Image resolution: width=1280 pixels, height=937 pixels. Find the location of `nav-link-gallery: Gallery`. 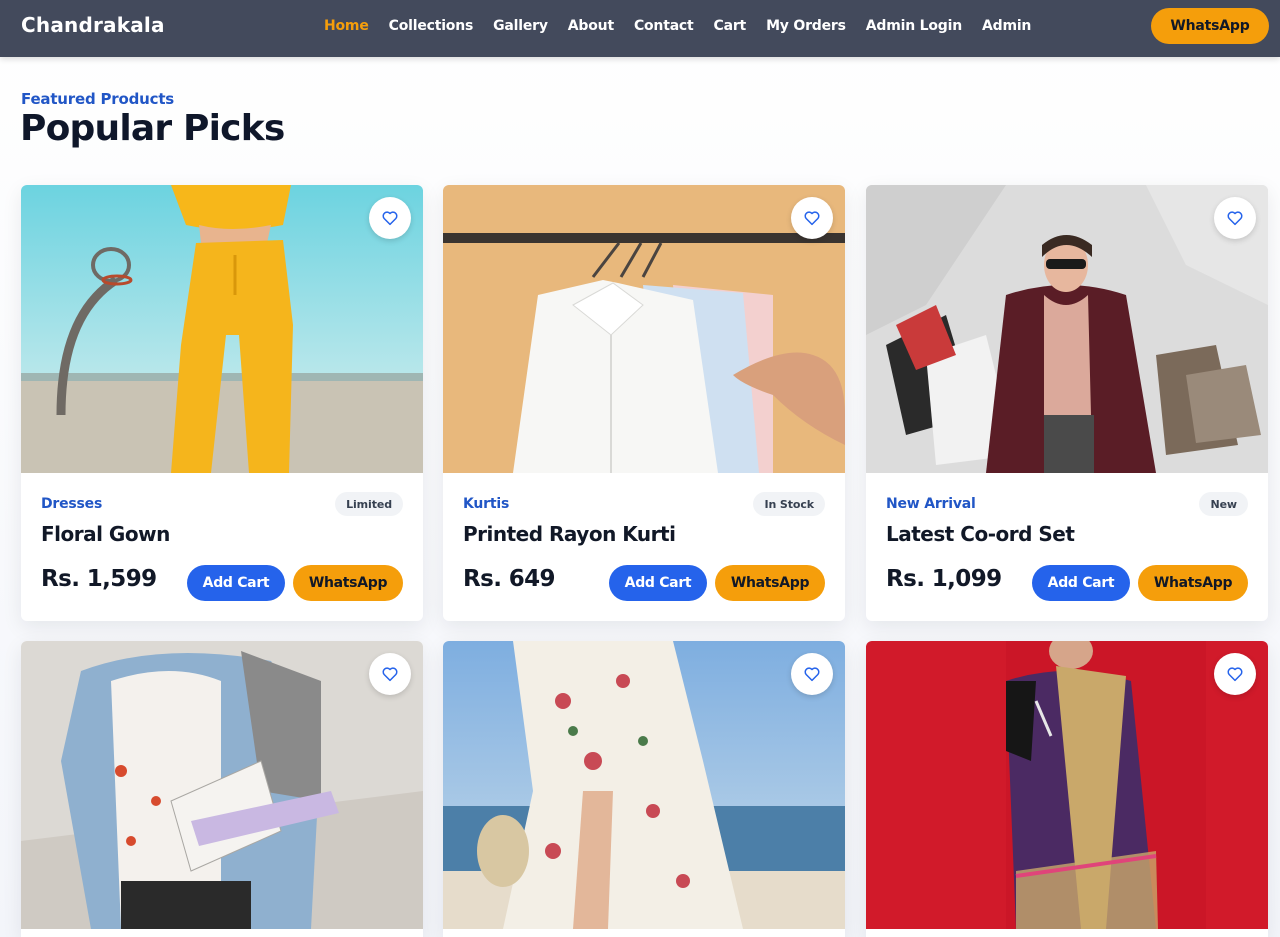

nav-link-gallery: Gallery is located at coordinates (520, 26).